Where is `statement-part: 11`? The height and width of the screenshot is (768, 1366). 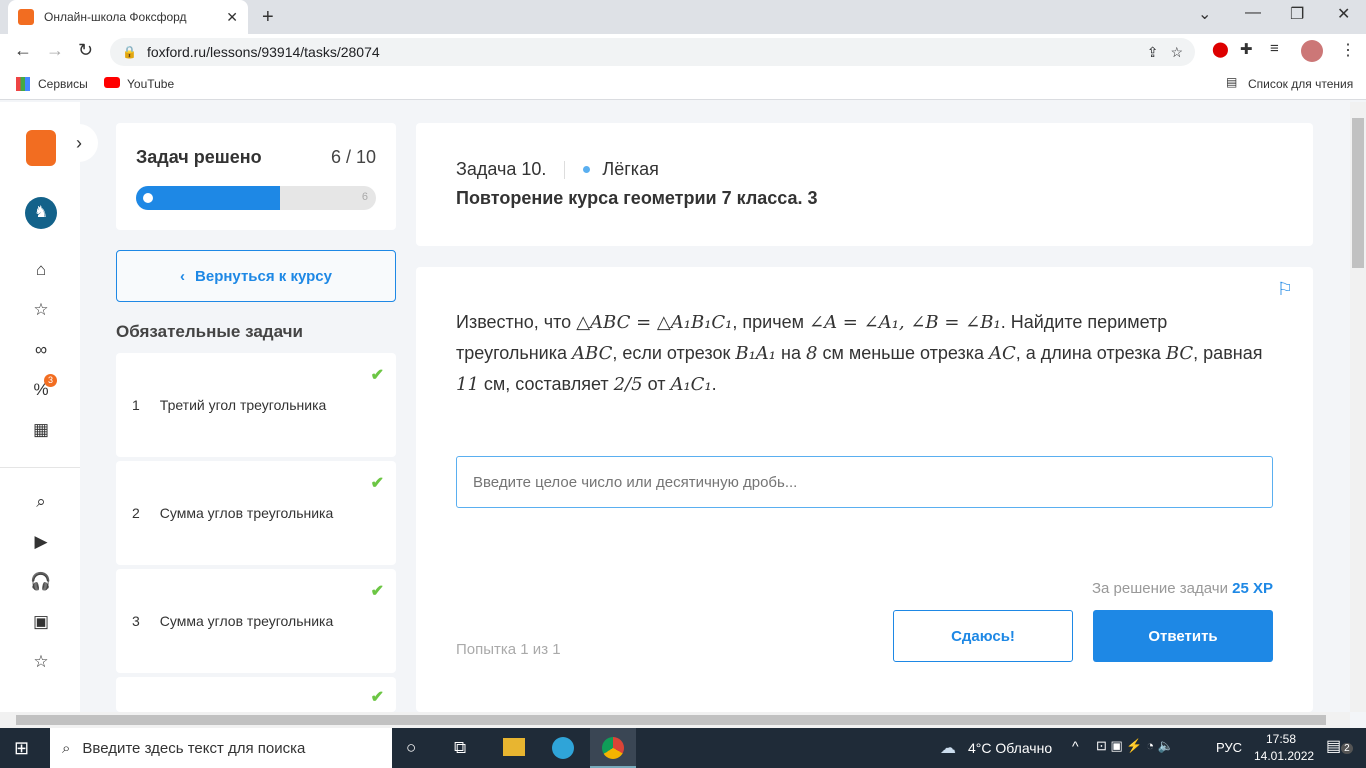
statement-part: 11 is located at coordinates (467, 384).